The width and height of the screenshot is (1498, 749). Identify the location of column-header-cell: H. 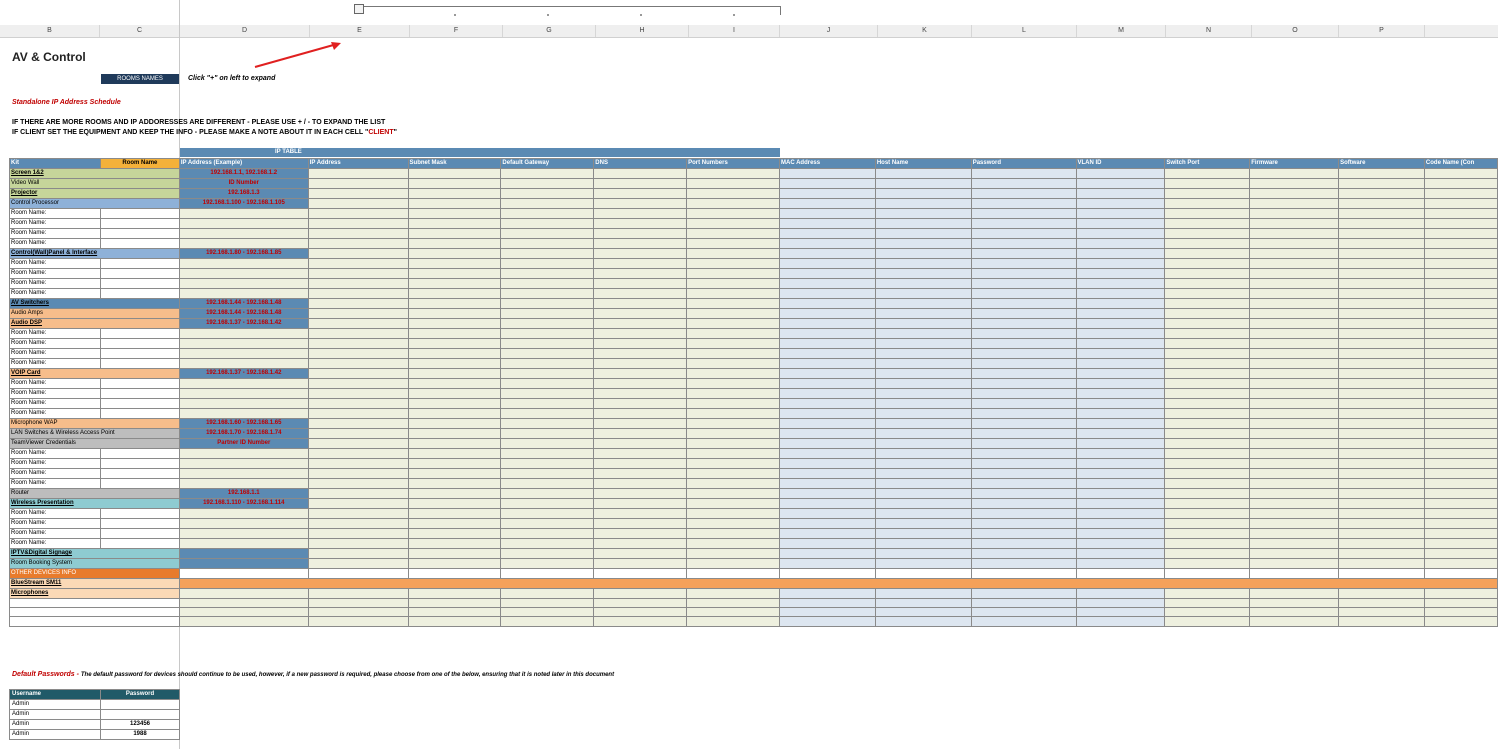
(642, 31).